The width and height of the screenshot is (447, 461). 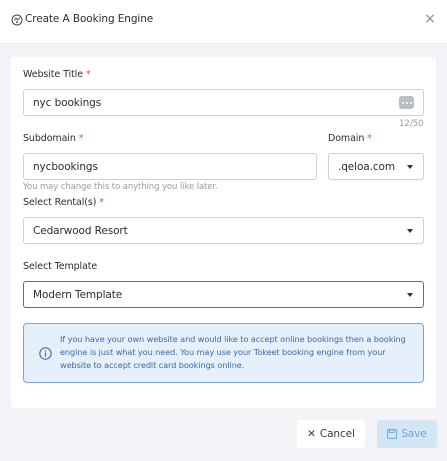 What do you see at coordinates (311, 434) in the screenshot?
I see `cancel-x-icon: ✕` at bounding box center [311, 434].